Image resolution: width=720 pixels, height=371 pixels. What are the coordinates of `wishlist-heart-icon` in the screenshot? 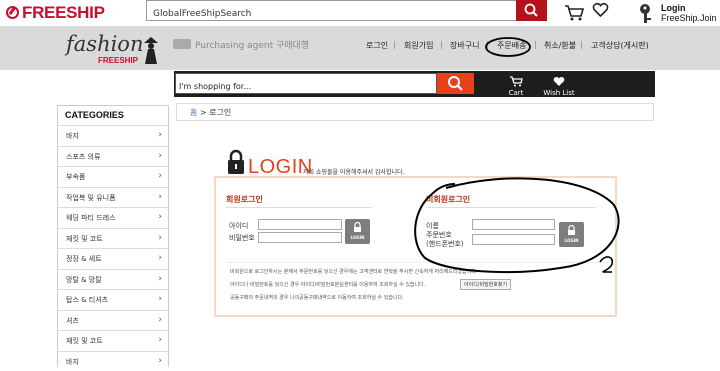 It's located at (600, 12).